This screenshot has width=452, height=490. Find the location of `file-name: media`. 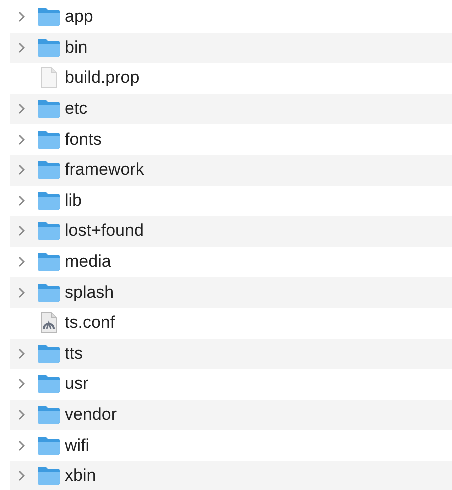

file-name: media is located at coordinates (88, 262).